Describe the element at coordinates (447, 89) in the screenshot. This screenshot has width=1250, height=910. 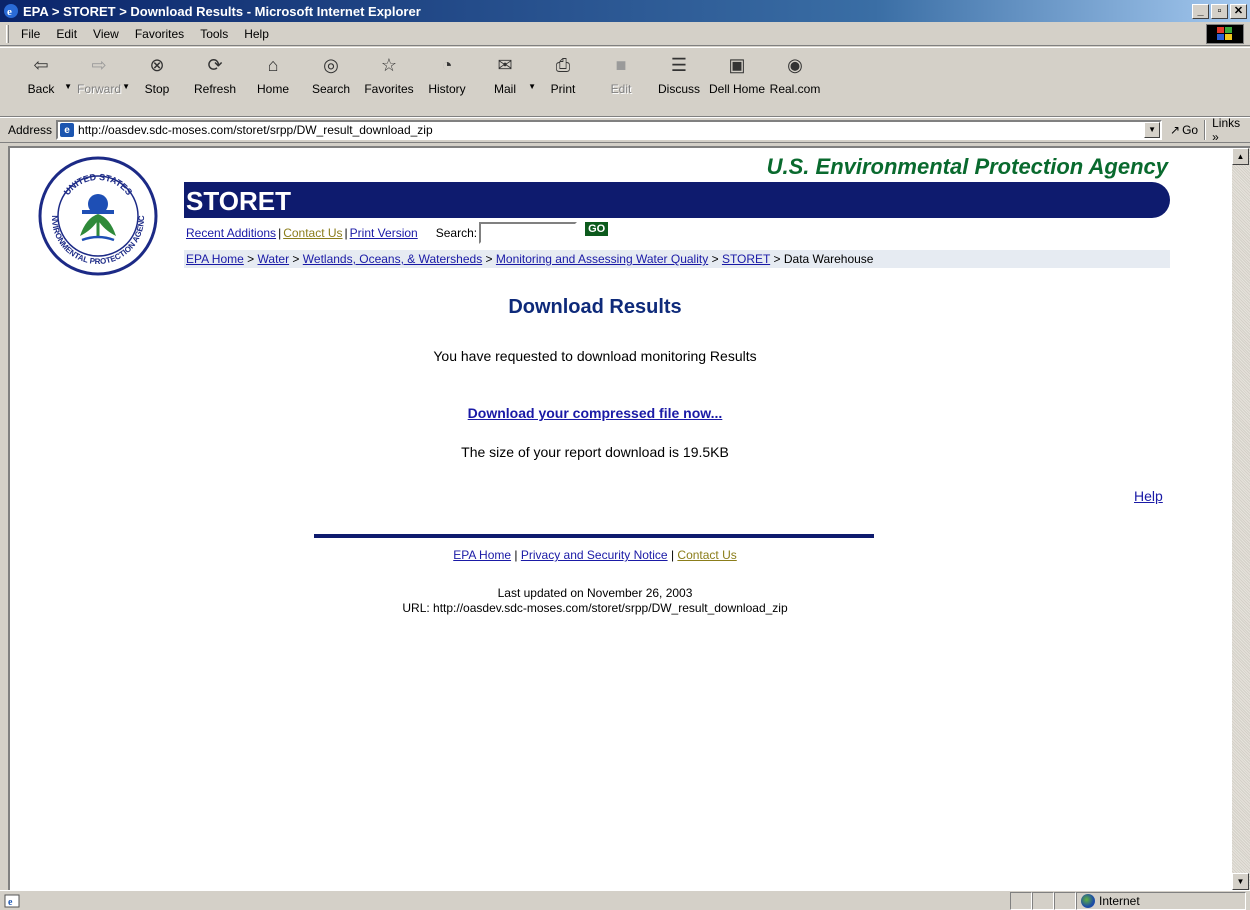
I see `history-label: History` at that location.